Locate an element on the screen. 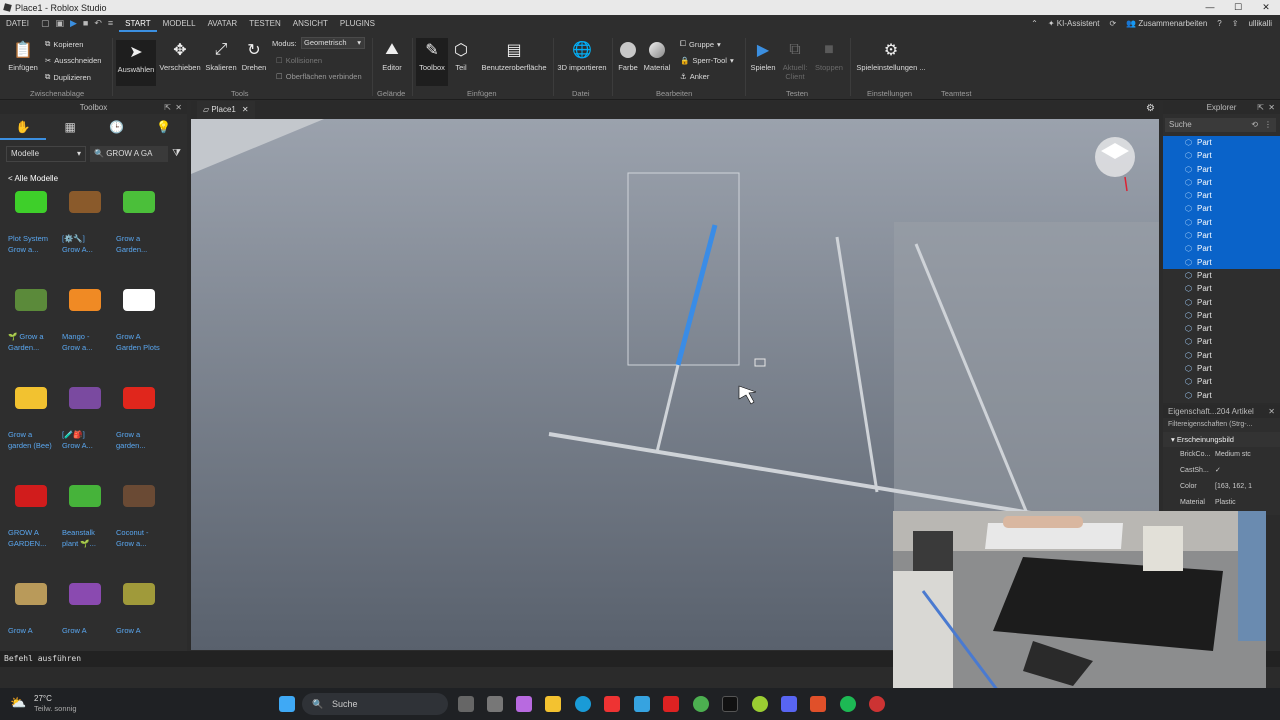 The width and height of the screenshot is (1280, 720). toolbox-button: ✎ Toolbox is located at coordinates (432, 62).